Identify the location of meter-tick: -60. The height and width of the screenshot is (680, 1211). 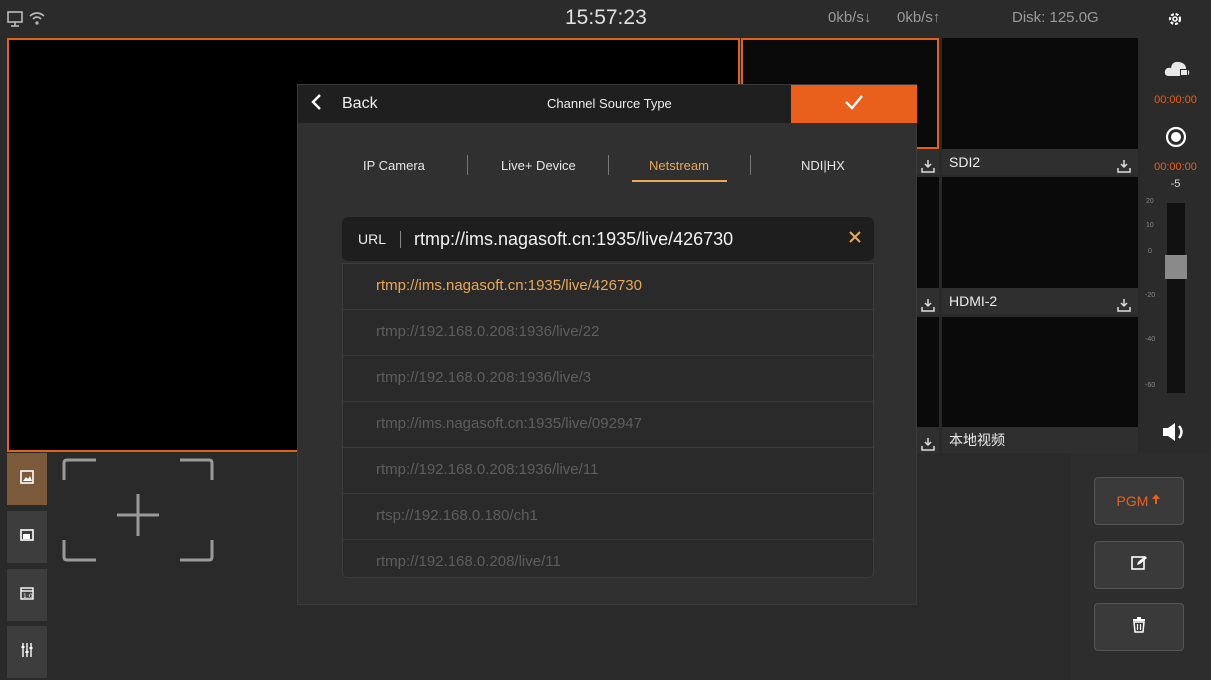
(1150, 385).